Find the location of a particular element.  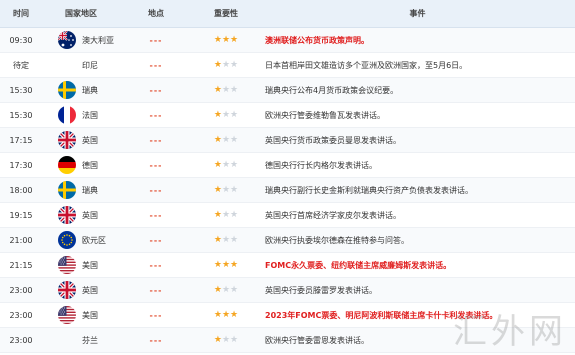

germany-flag-icon is located at coordinates (67, 165).